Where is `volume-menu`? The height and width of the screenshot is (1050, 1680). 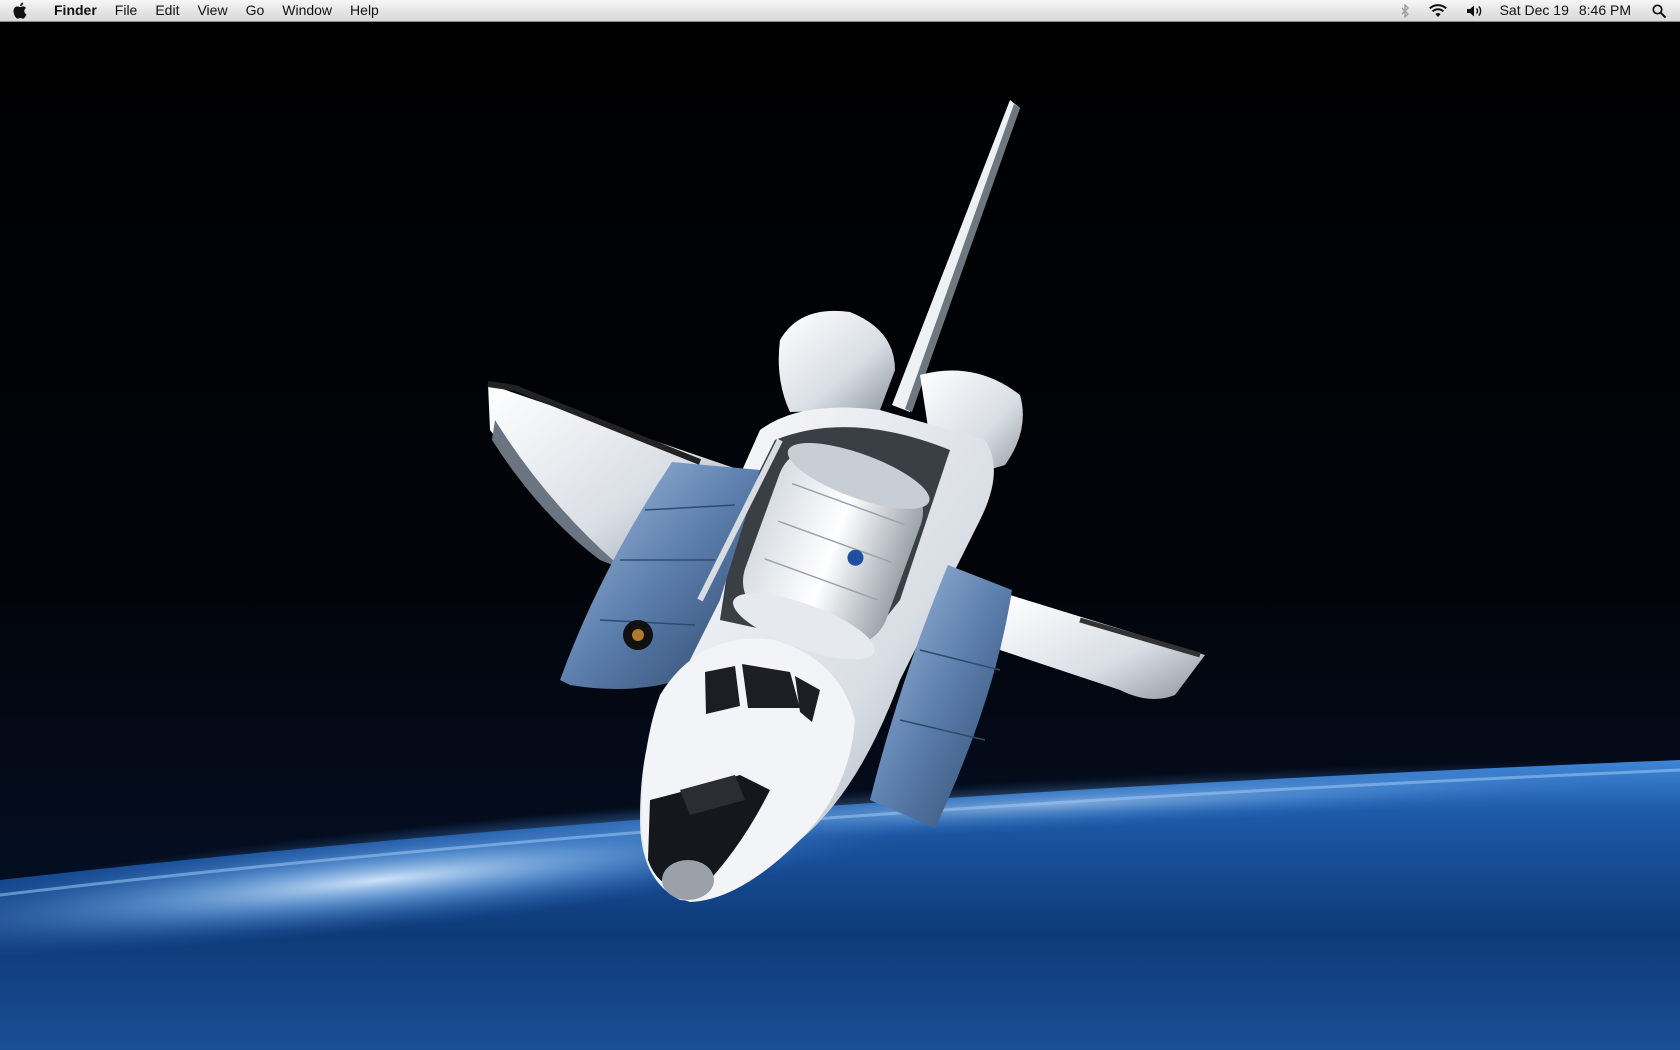
volume-menu is located at coordinates (1474, 10).